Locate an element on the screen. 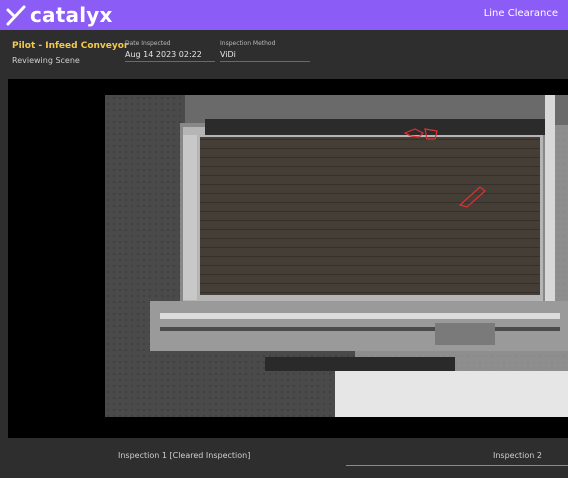  tab-inspection-1: Inspection 1 [Cleared Inspection] is located at coordinates (184, 455).